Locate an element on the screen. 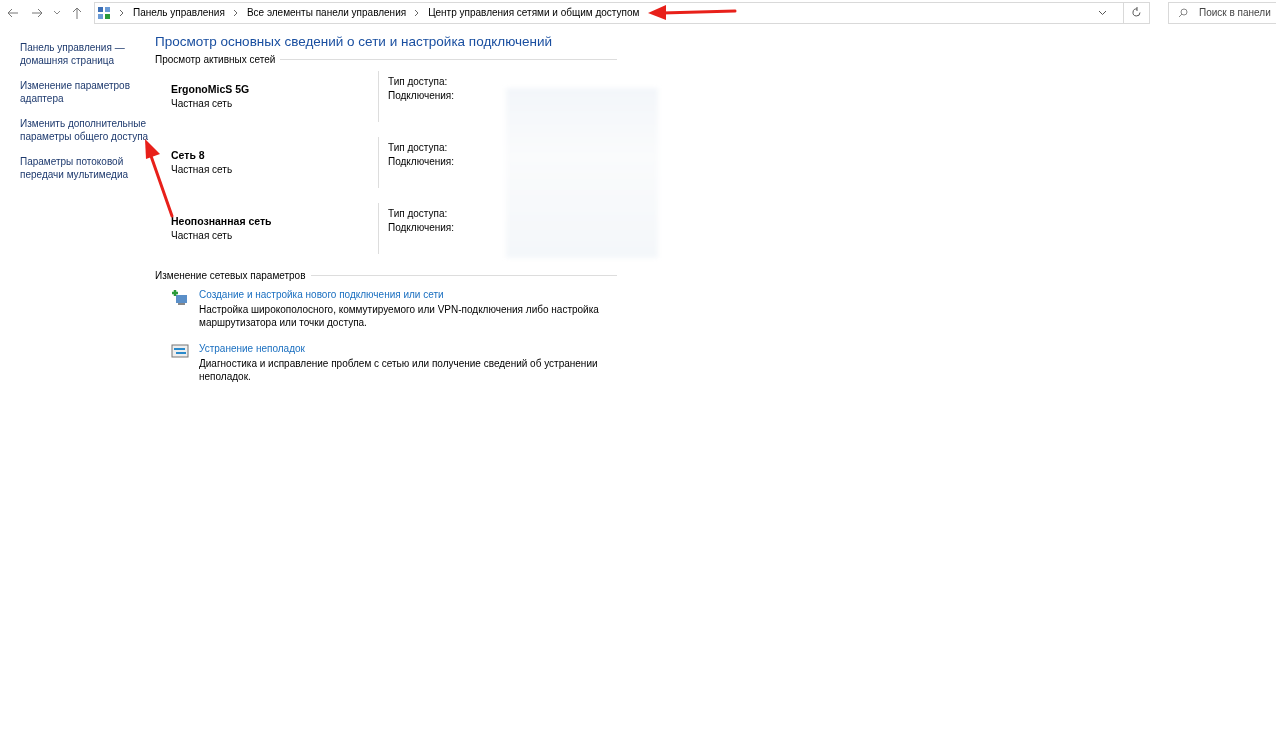  task-link: Устранение неполадок is located at coordinates (404, 348).